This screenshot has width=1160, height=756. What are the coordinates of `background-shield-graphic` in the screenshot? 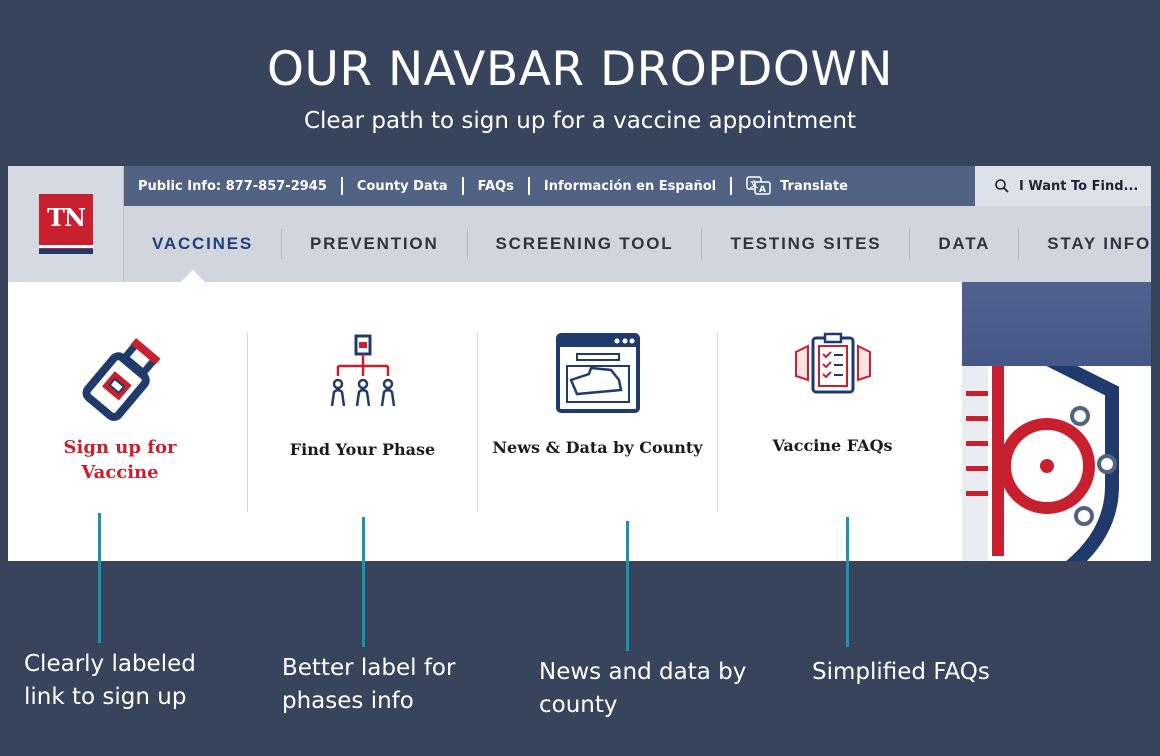 It's located at (1056, 463).